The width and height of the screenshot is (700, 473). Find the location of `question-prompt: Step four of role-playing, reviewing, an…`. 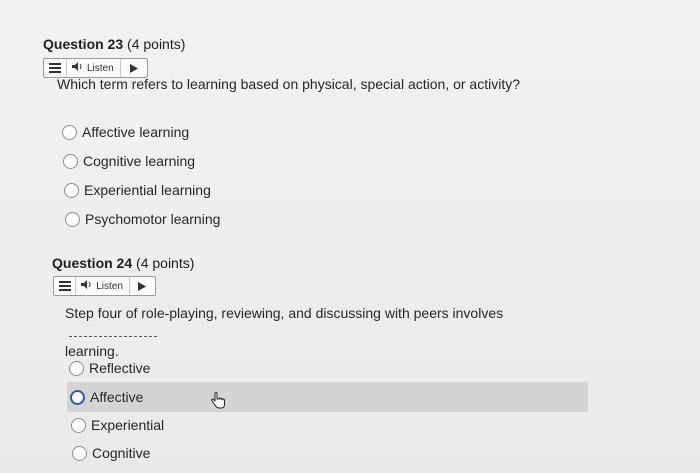

question-prompt: Step four of role-playing, reviewing, an… is located at coordinates (330, 332).